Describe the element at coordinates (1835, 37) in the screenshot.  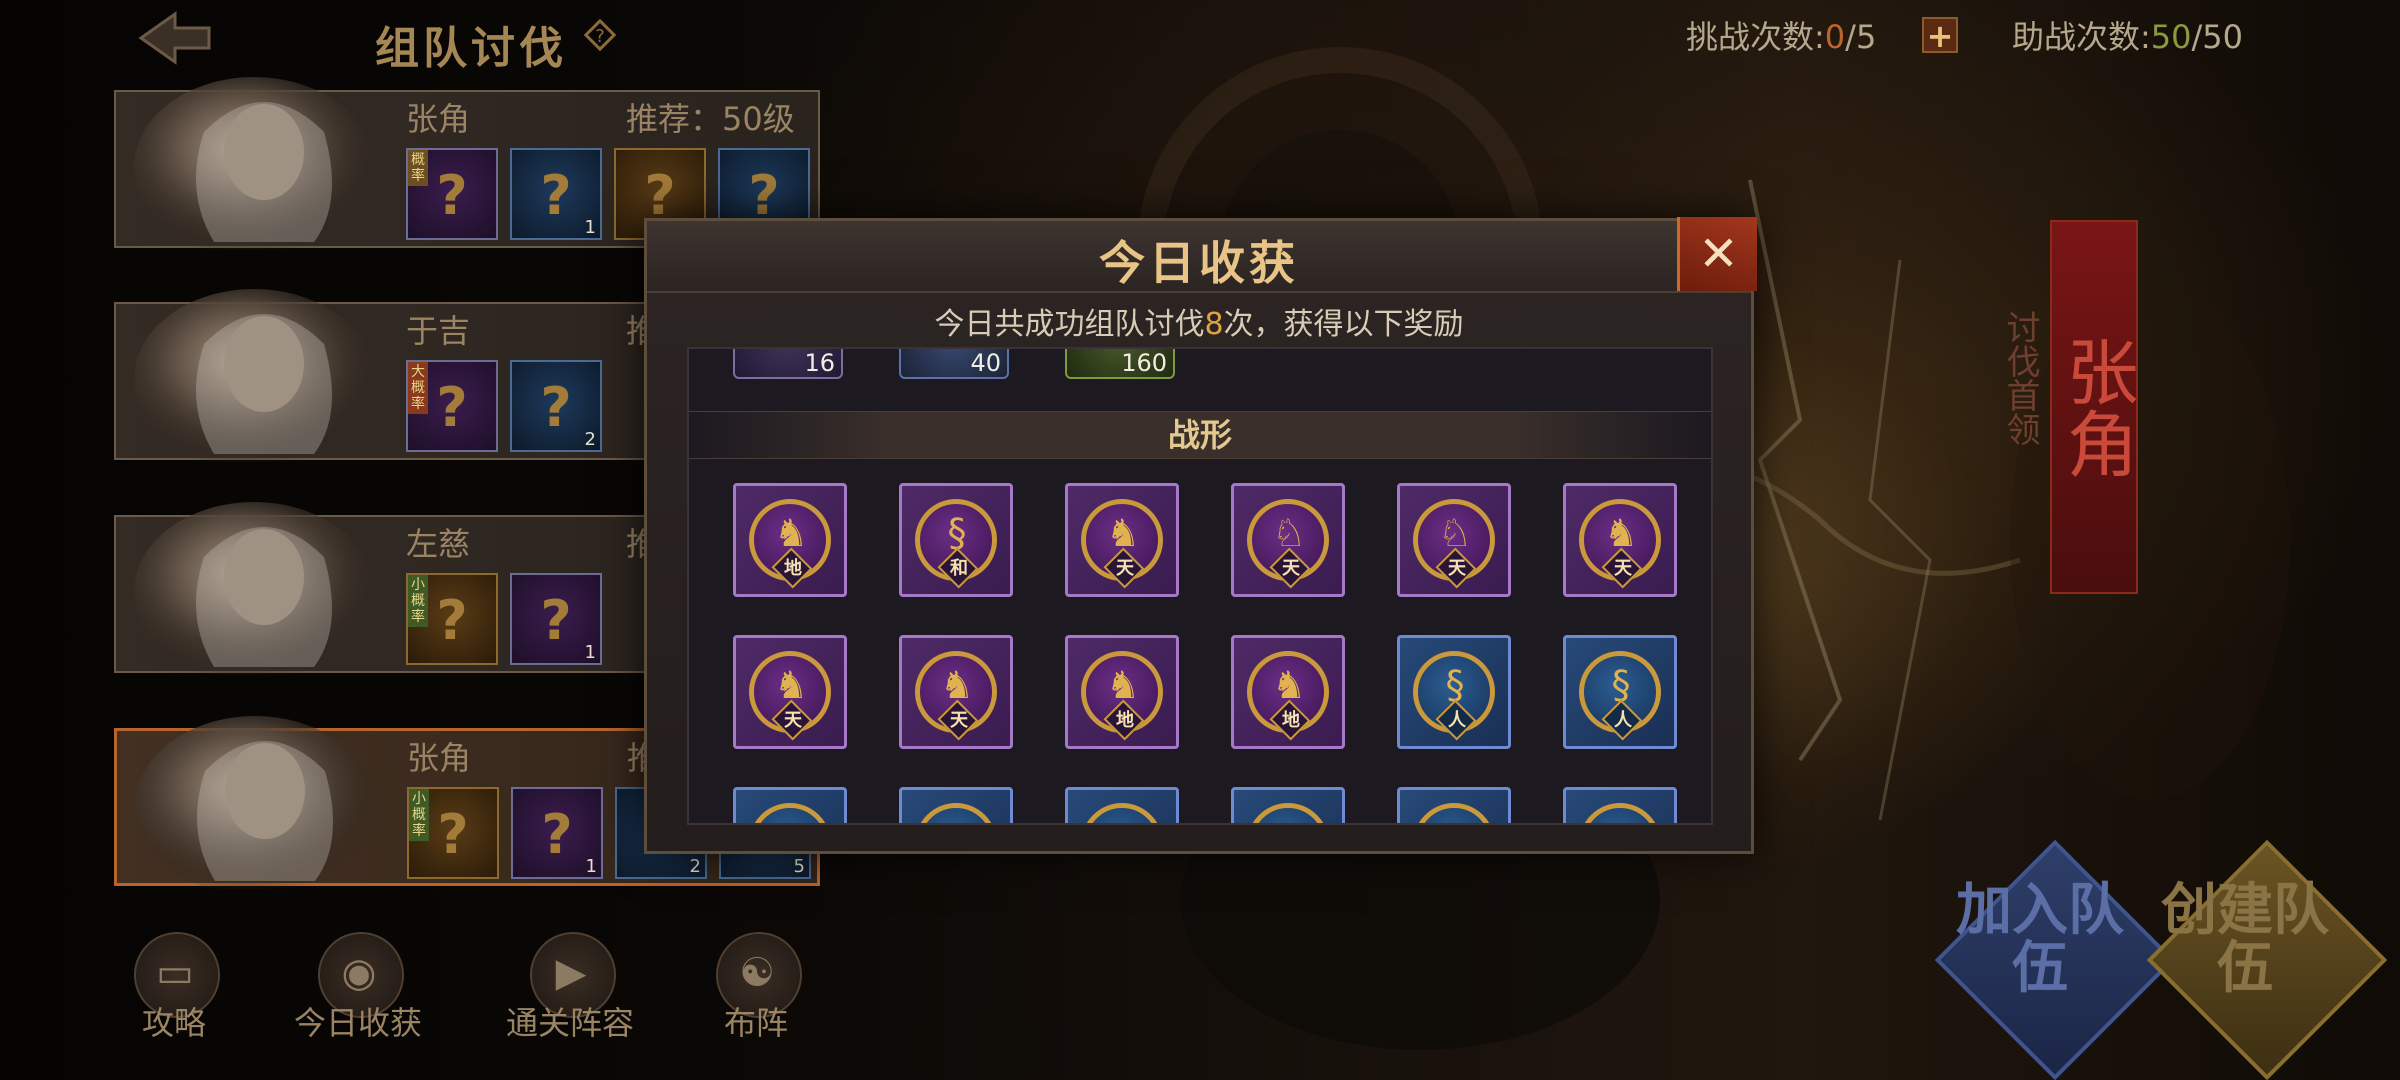
I see `challenge-current: 0` at that location.